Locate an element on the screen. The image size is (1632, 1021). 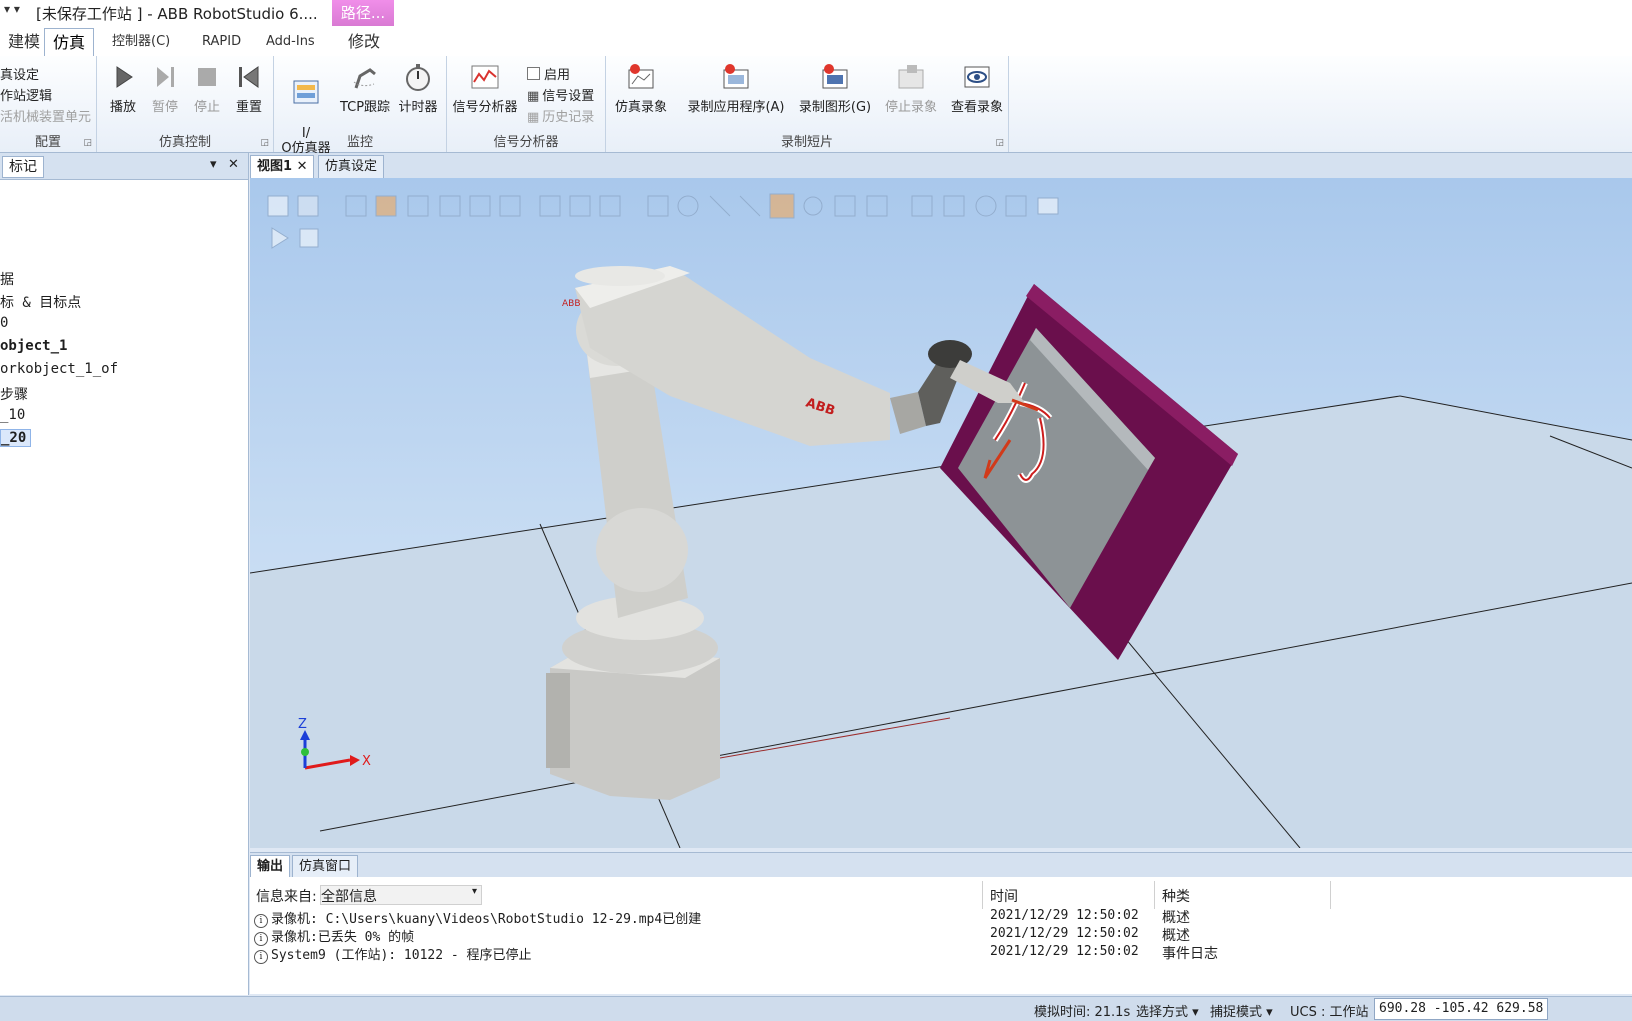
play-icon is located at coordinates (124, 77).